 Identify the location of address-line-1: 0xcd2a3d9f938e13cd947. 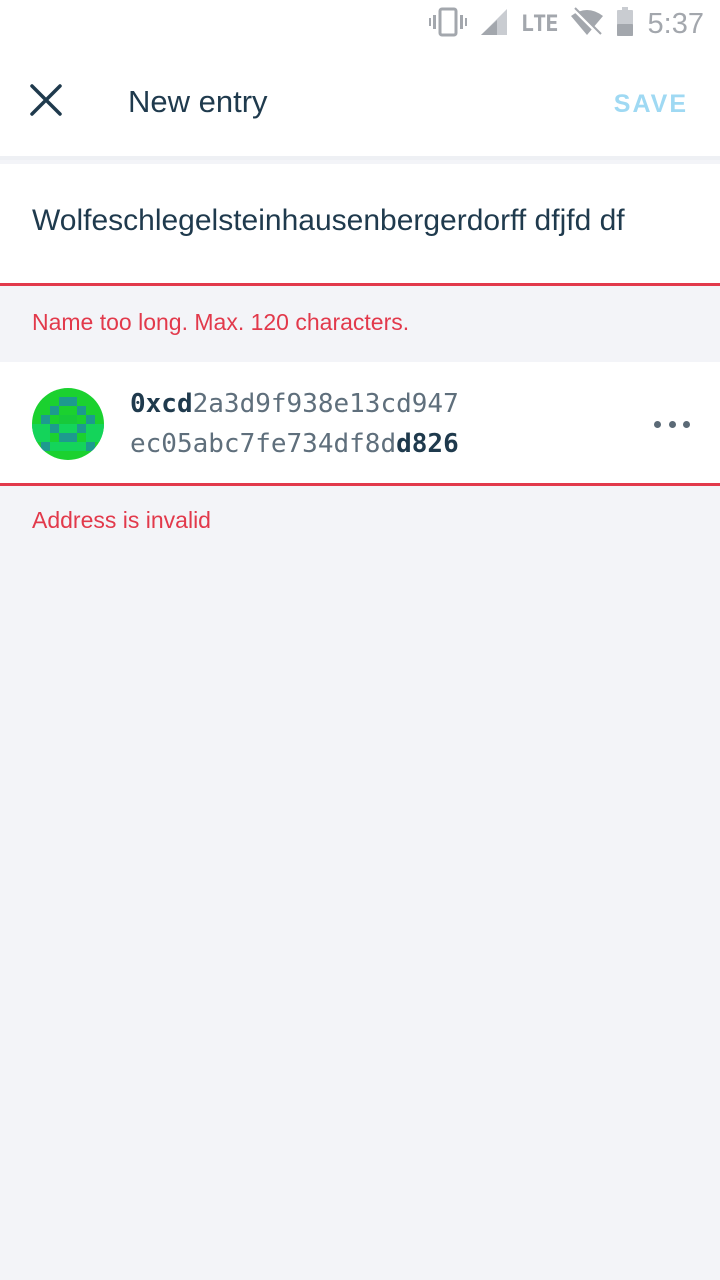
(294, 404).